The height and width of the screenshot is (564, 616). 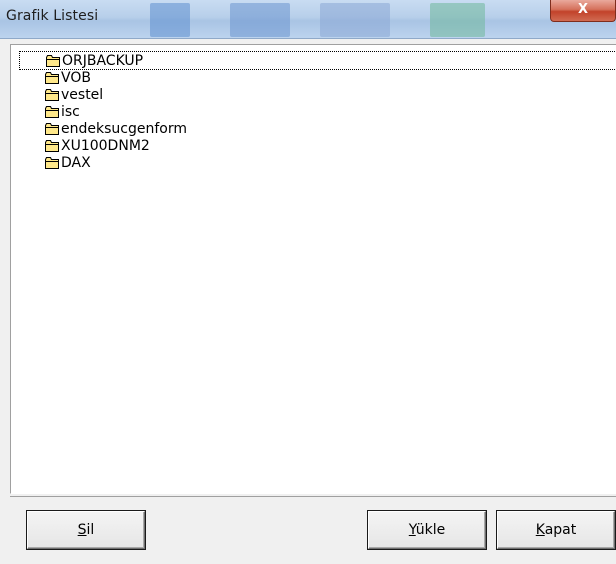 I want to click on list-item: VOB, so click(x=318, y=77).